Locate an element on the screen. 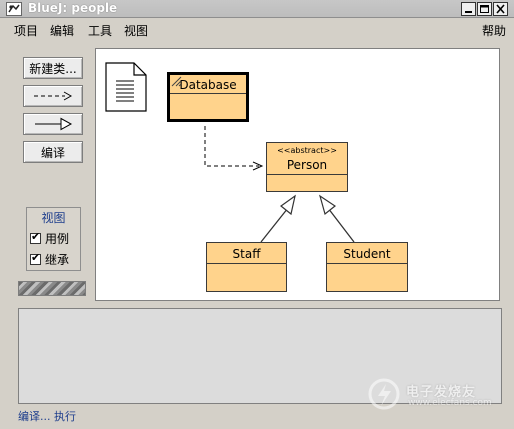 Image resolution: width=514 pixels, height=429 pixels. title-bar: BlueJ: people is located at coordinates (257, 9).